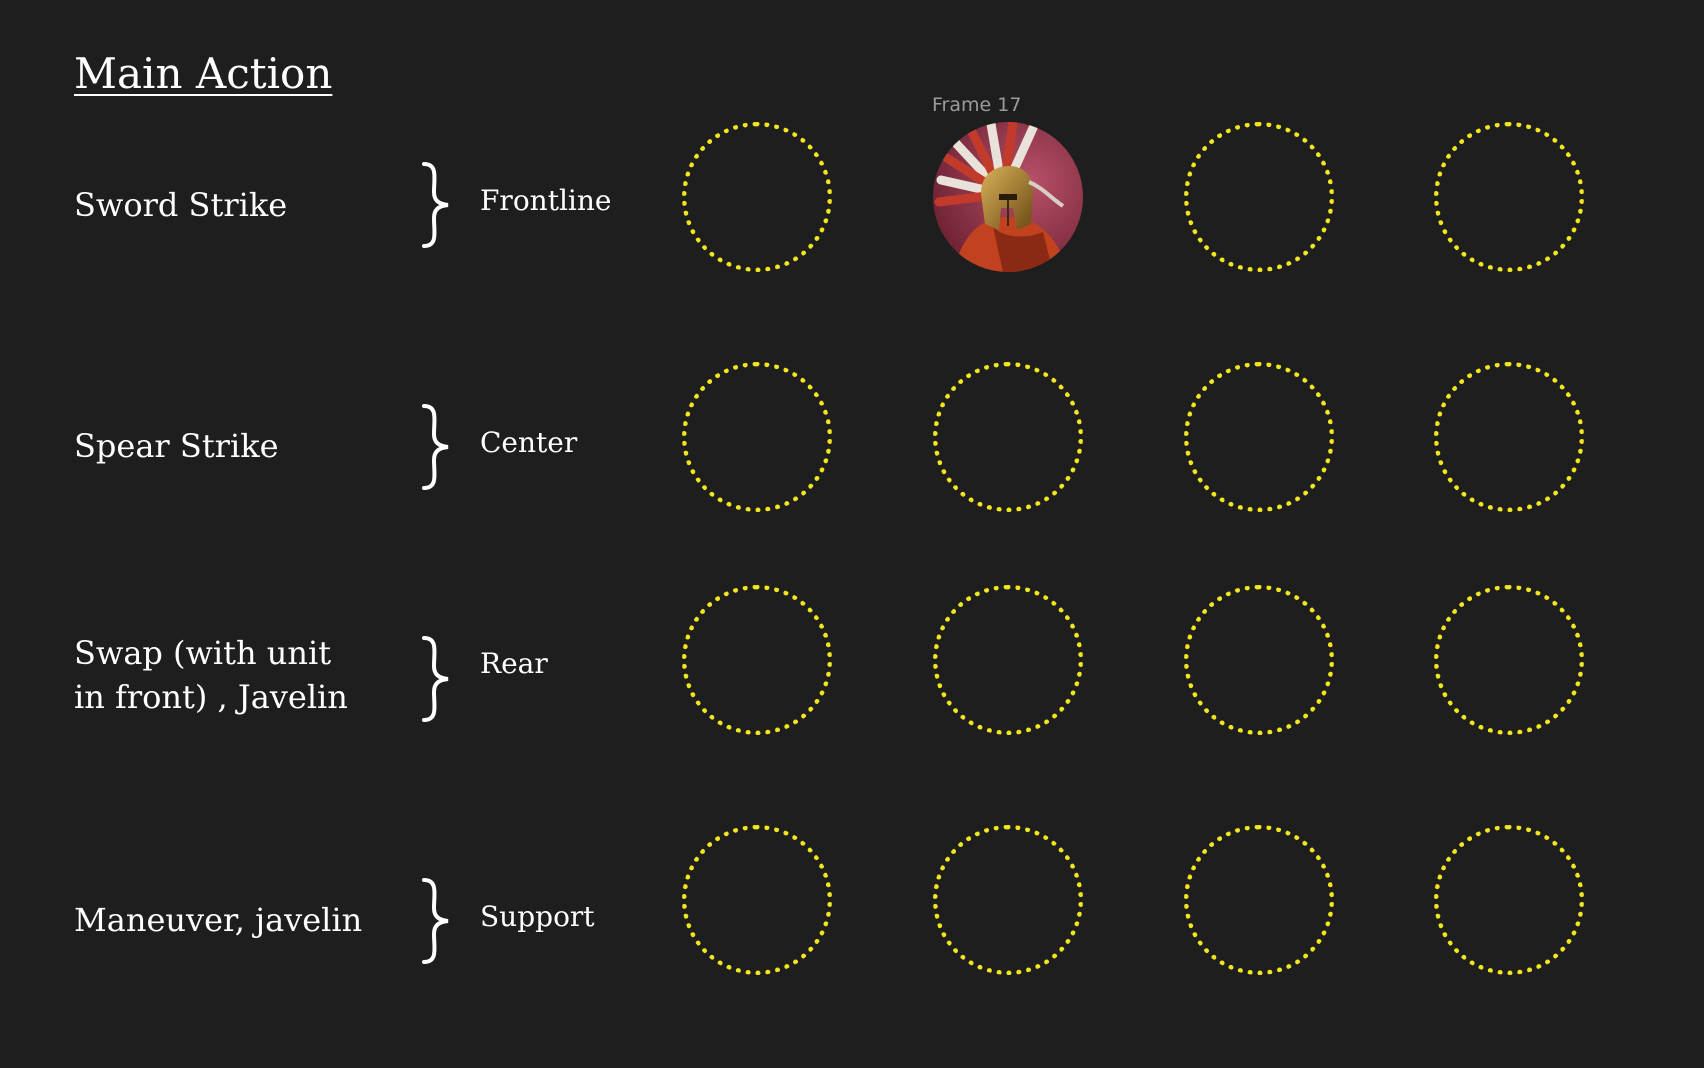 The width and height of the screenshot is (1704, 1068). I want to click on unit-slot-r4-c2, so click(1008, 900).